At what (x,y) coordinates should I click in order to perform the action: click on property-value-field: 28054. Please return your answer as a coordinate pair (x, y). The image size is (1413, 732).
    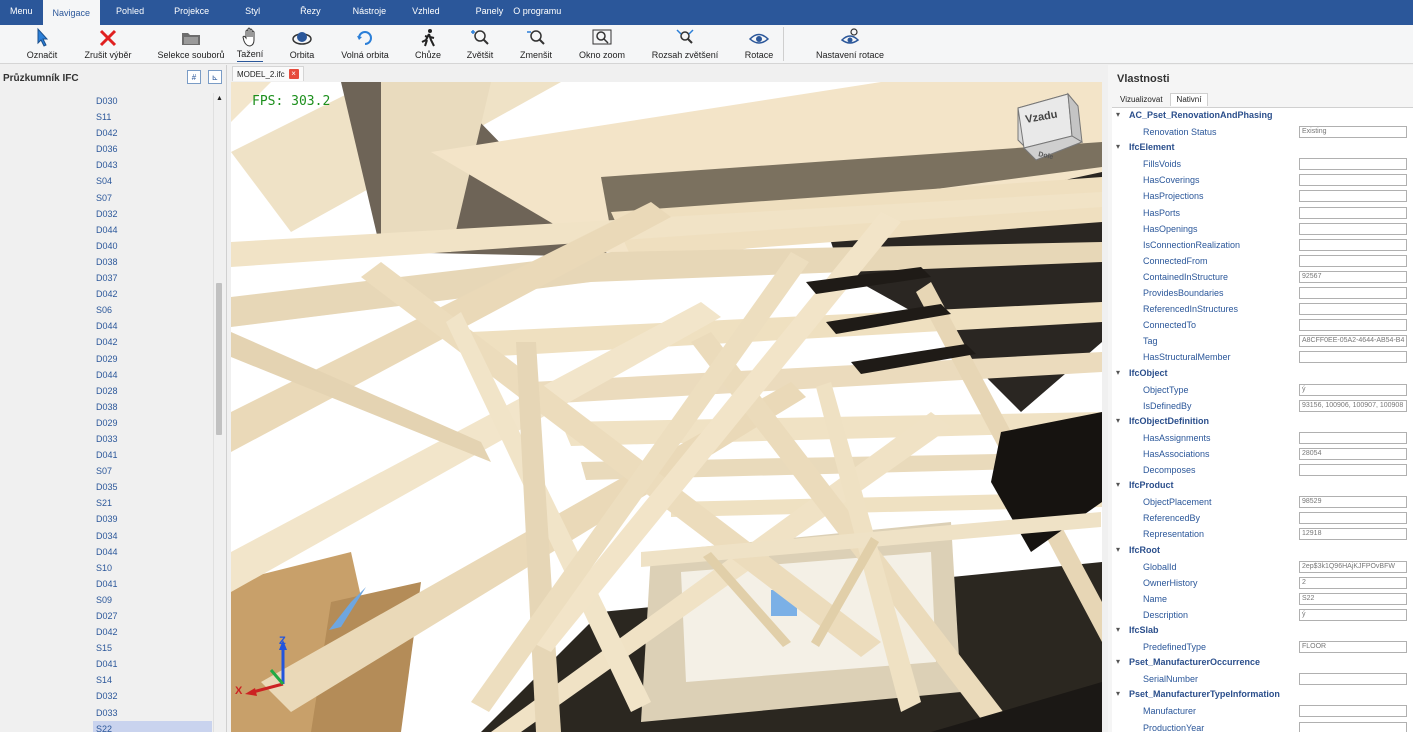
    Looking at the image, I should click on (1353, 453).